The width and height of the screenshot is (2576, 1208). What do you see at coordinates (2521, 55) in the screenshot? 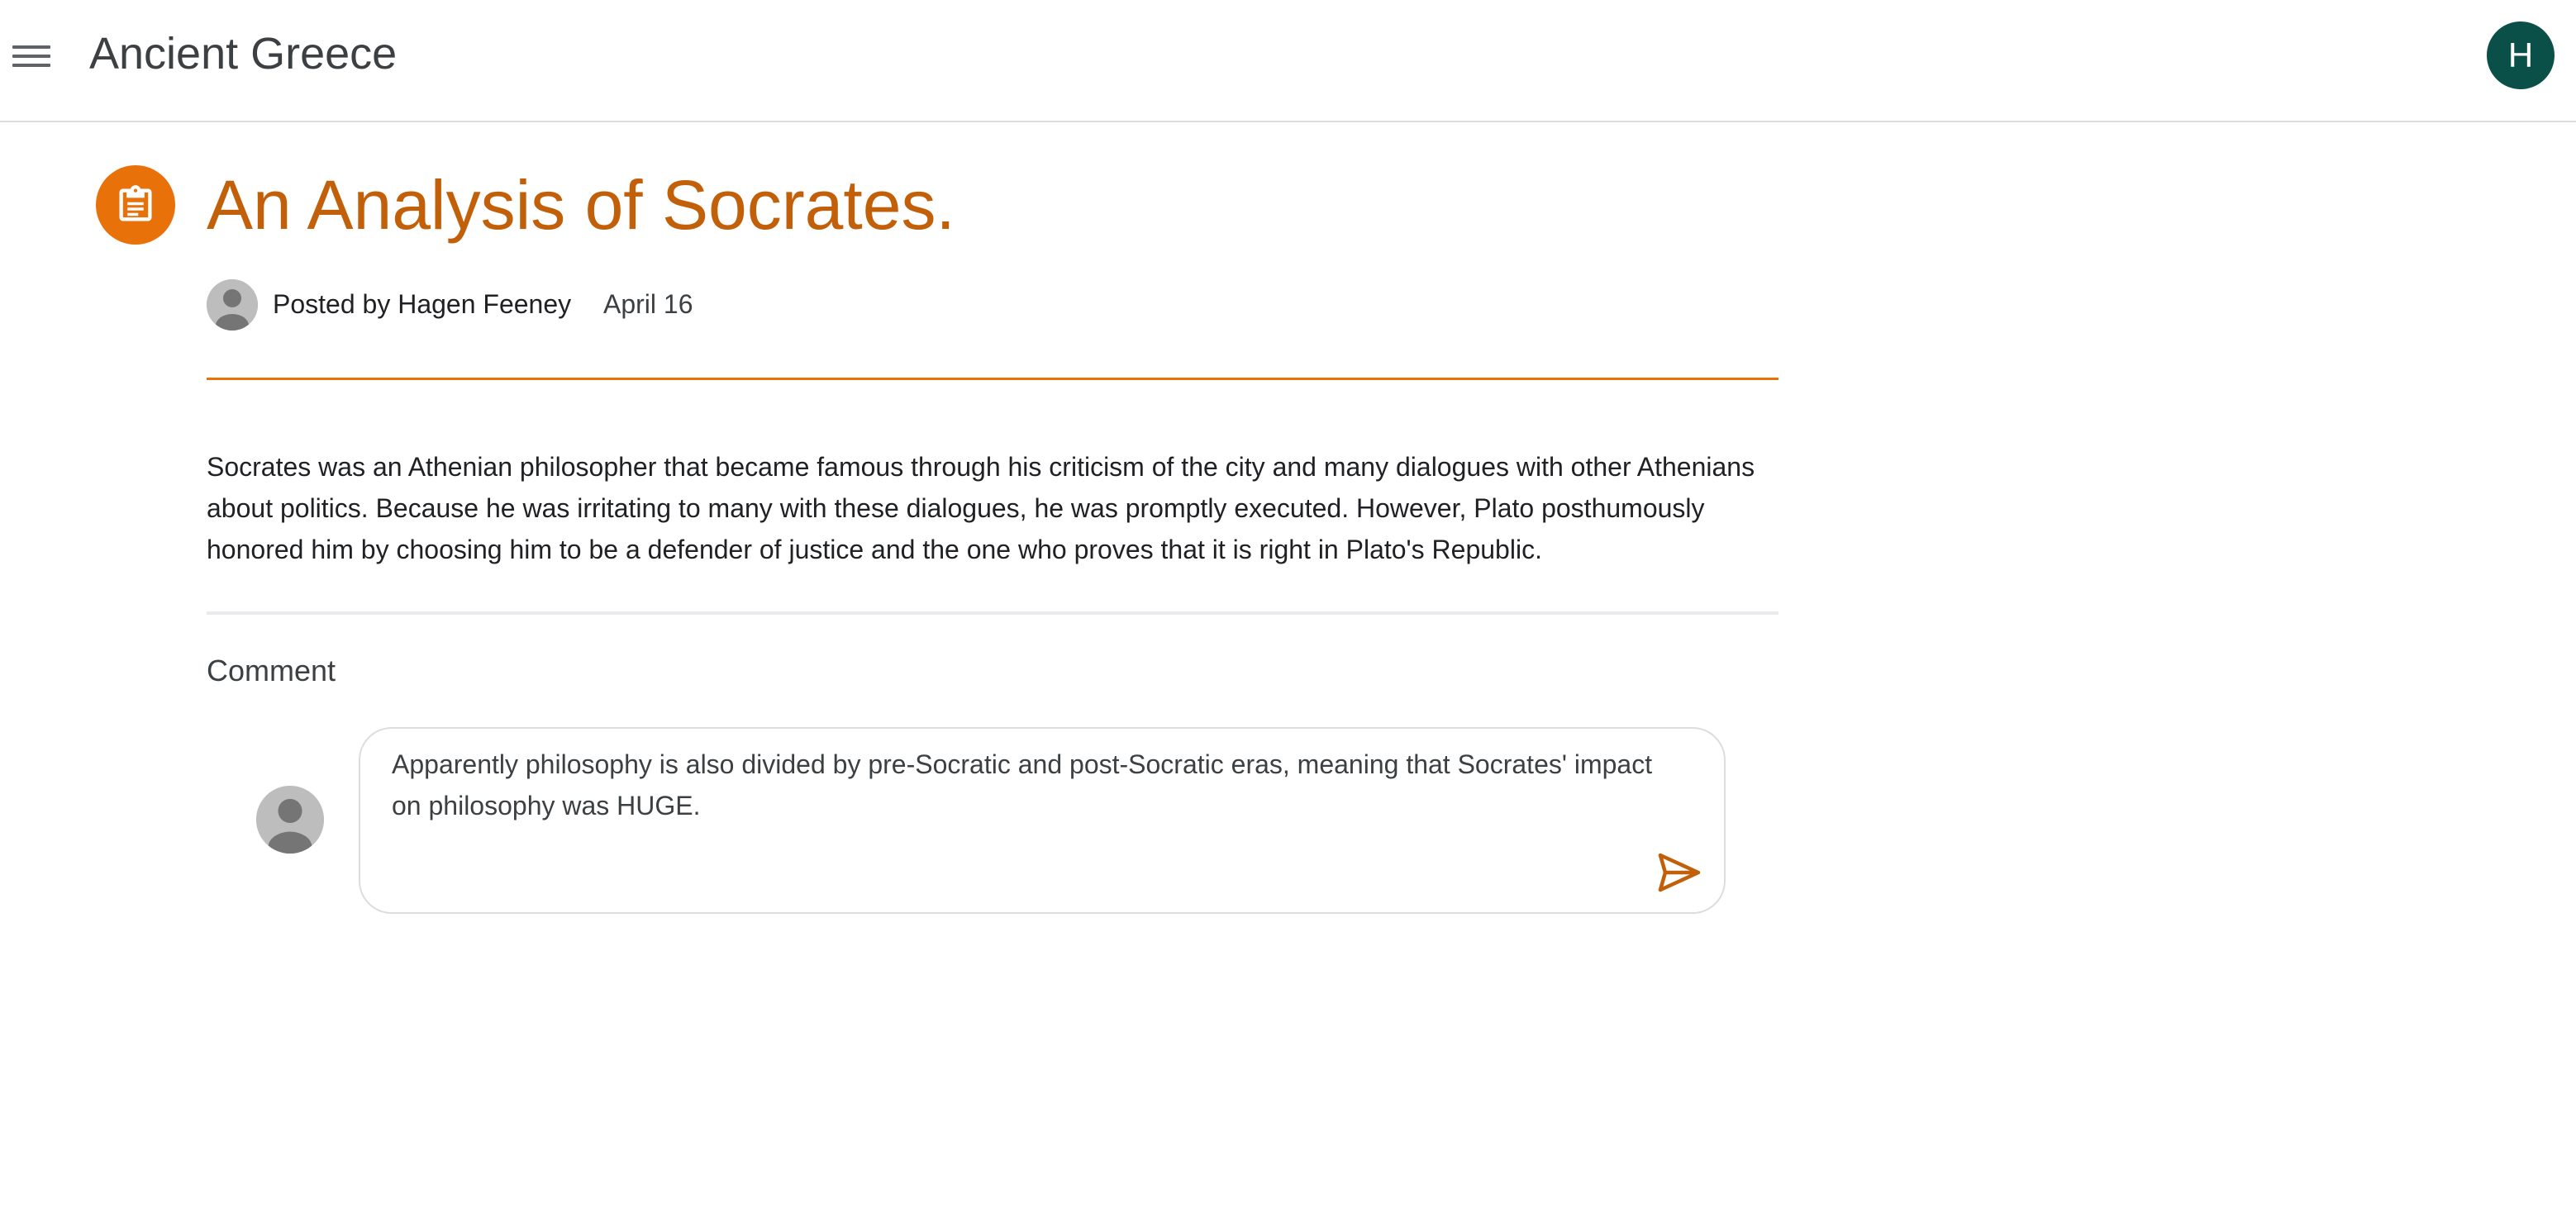
I see `account-avatar-button: H` at bounding box center [2521, 55].